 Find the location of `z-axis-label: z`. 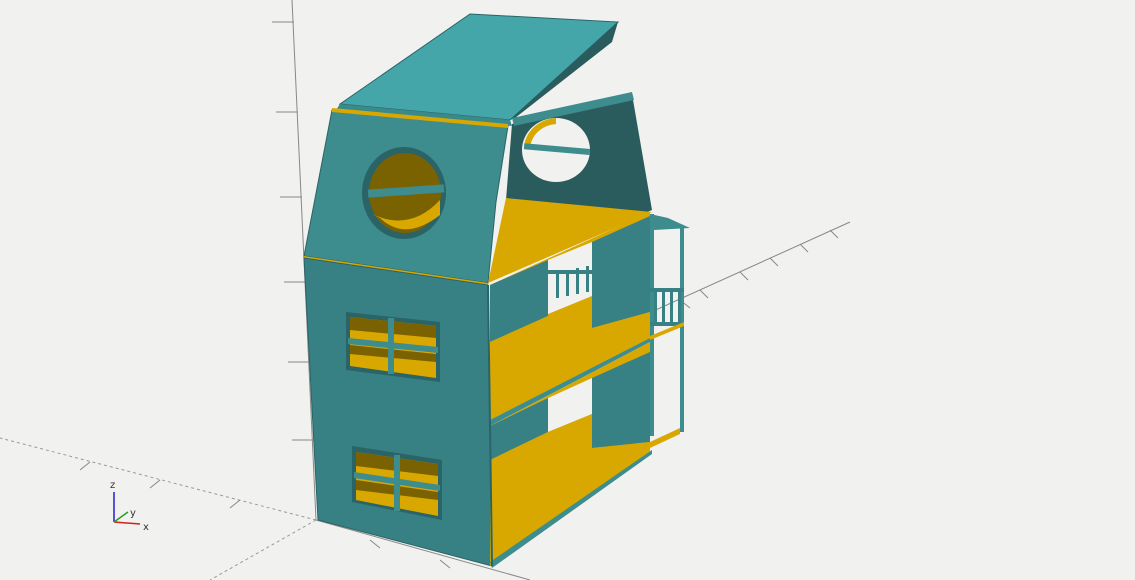

z-axis-label: z is located at coordinates (112, 485).